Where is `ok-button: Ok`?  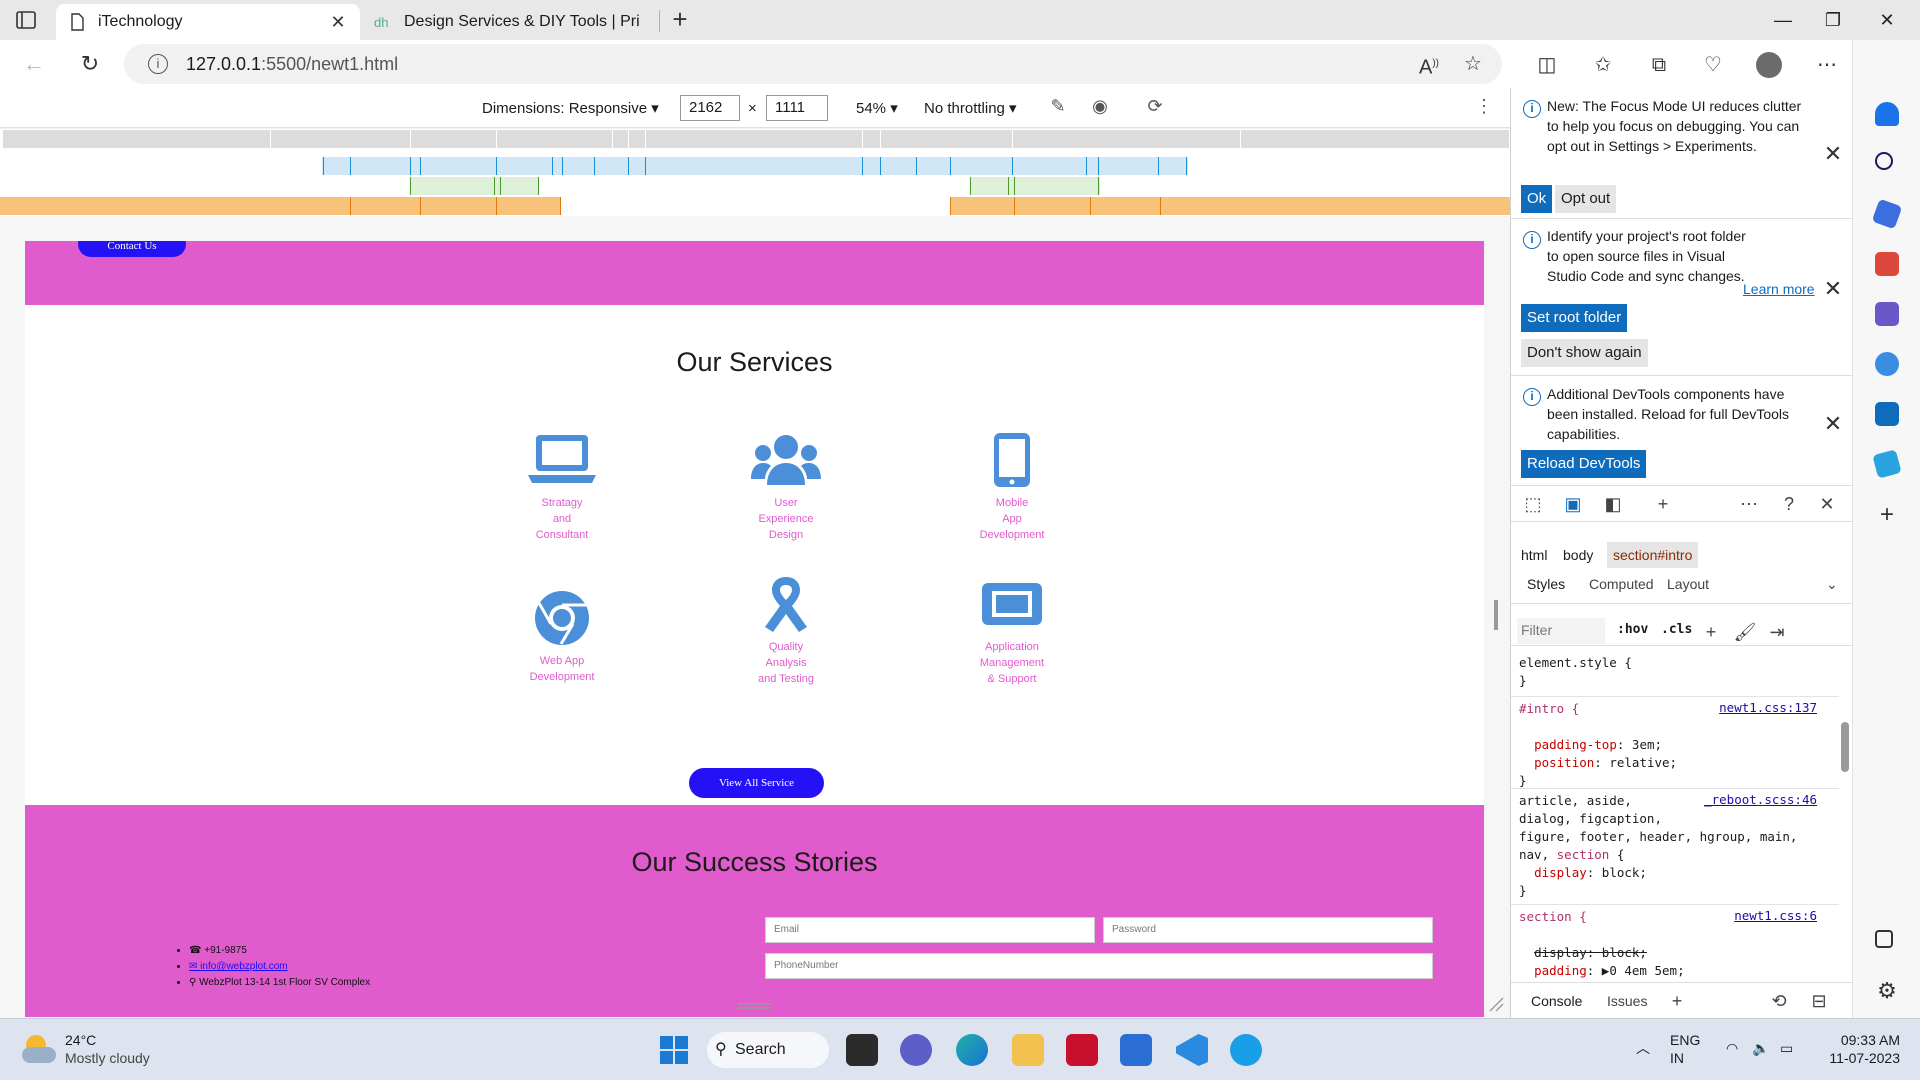 ok-button: Ok is located at coordinates (1537, 199).